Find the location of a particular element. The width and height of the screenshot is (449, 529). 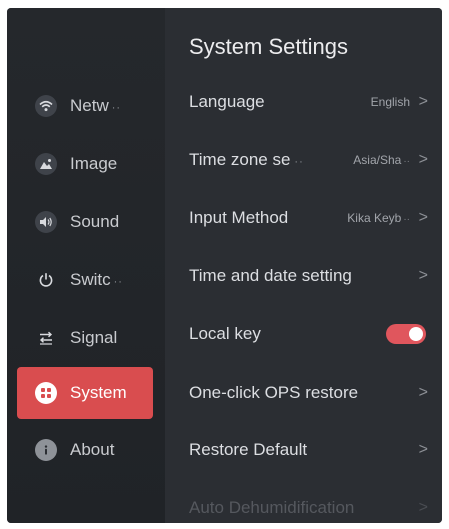

sidebar-item-system: System is located at coordinates (85, 393).